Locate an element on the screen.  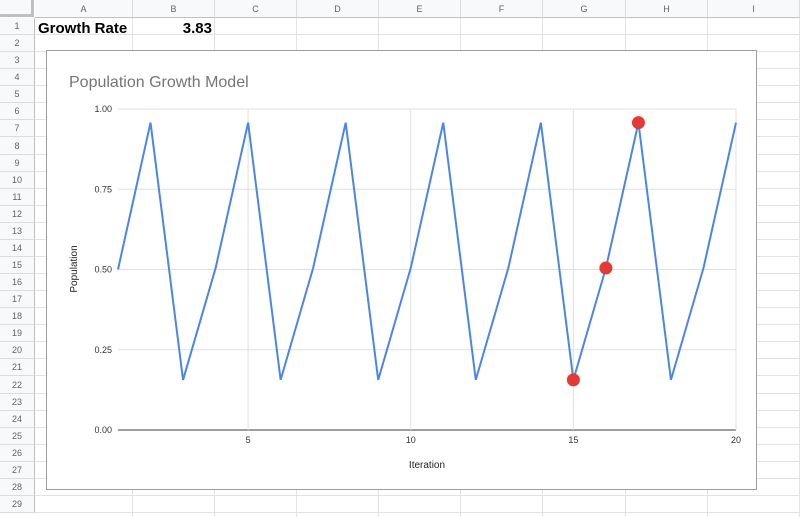
row-header-10: 10 is located at coordinates (17, 180).